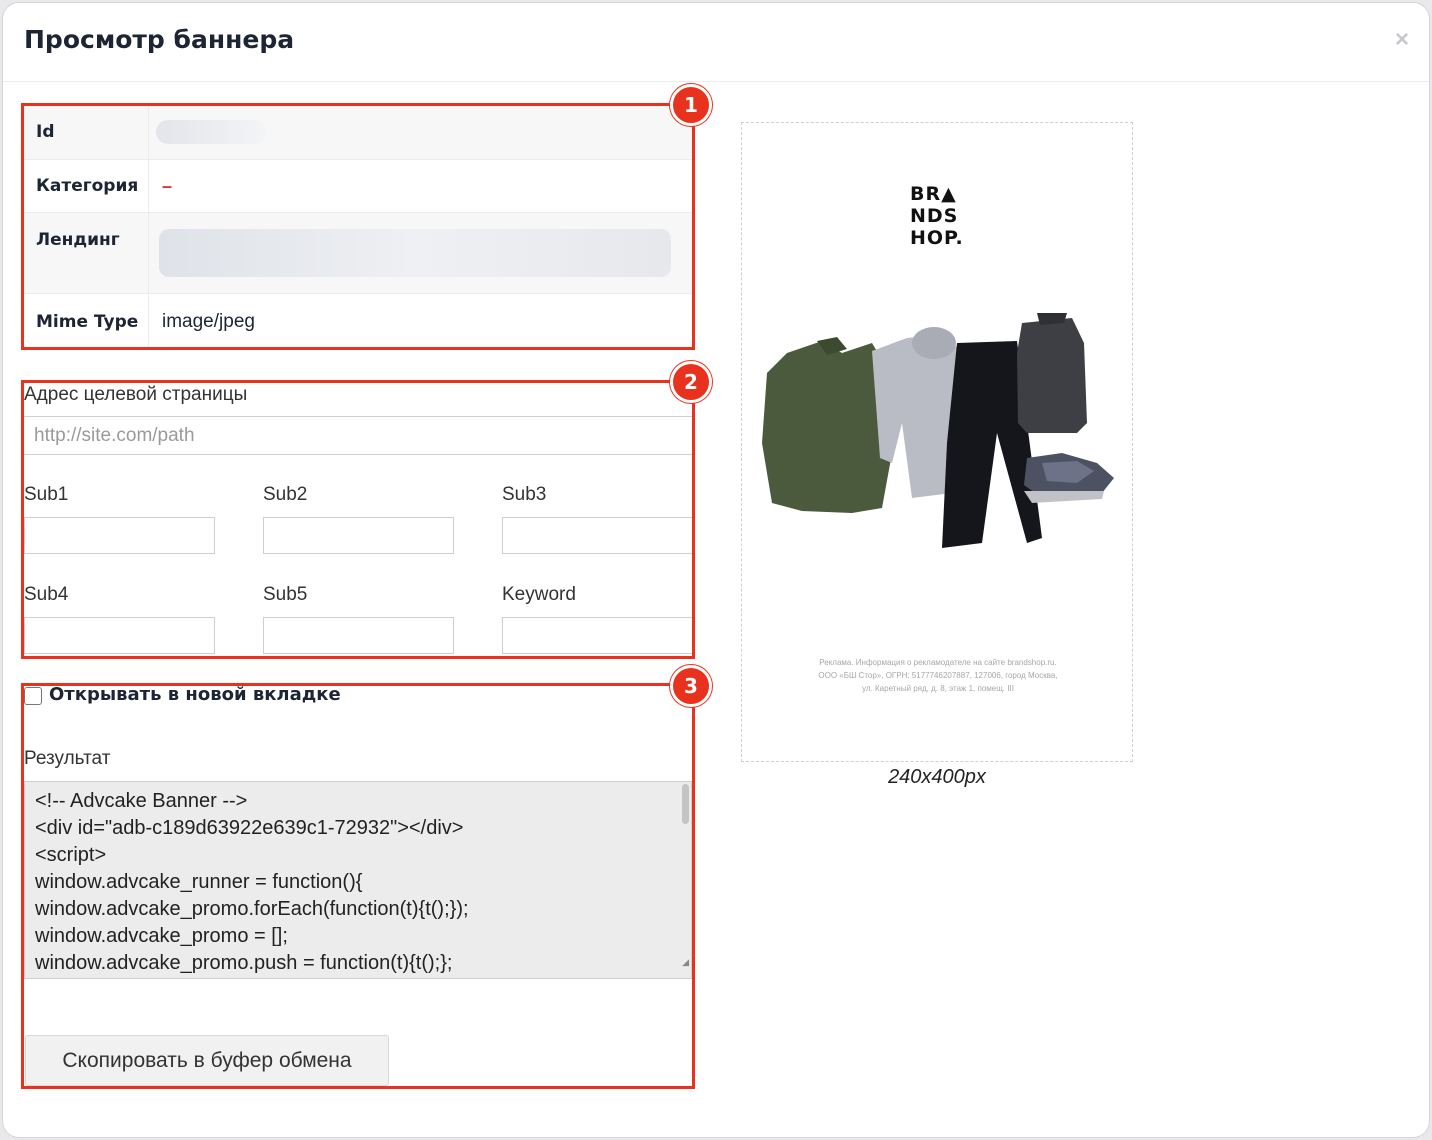 The width and height of the screenshot is (1432, 1140). What do you see at coordinates (937, 216) in the screenshot?
I see `brandshop-logo: BR▲ NDS HOP.` at bounding box center [937, 216].